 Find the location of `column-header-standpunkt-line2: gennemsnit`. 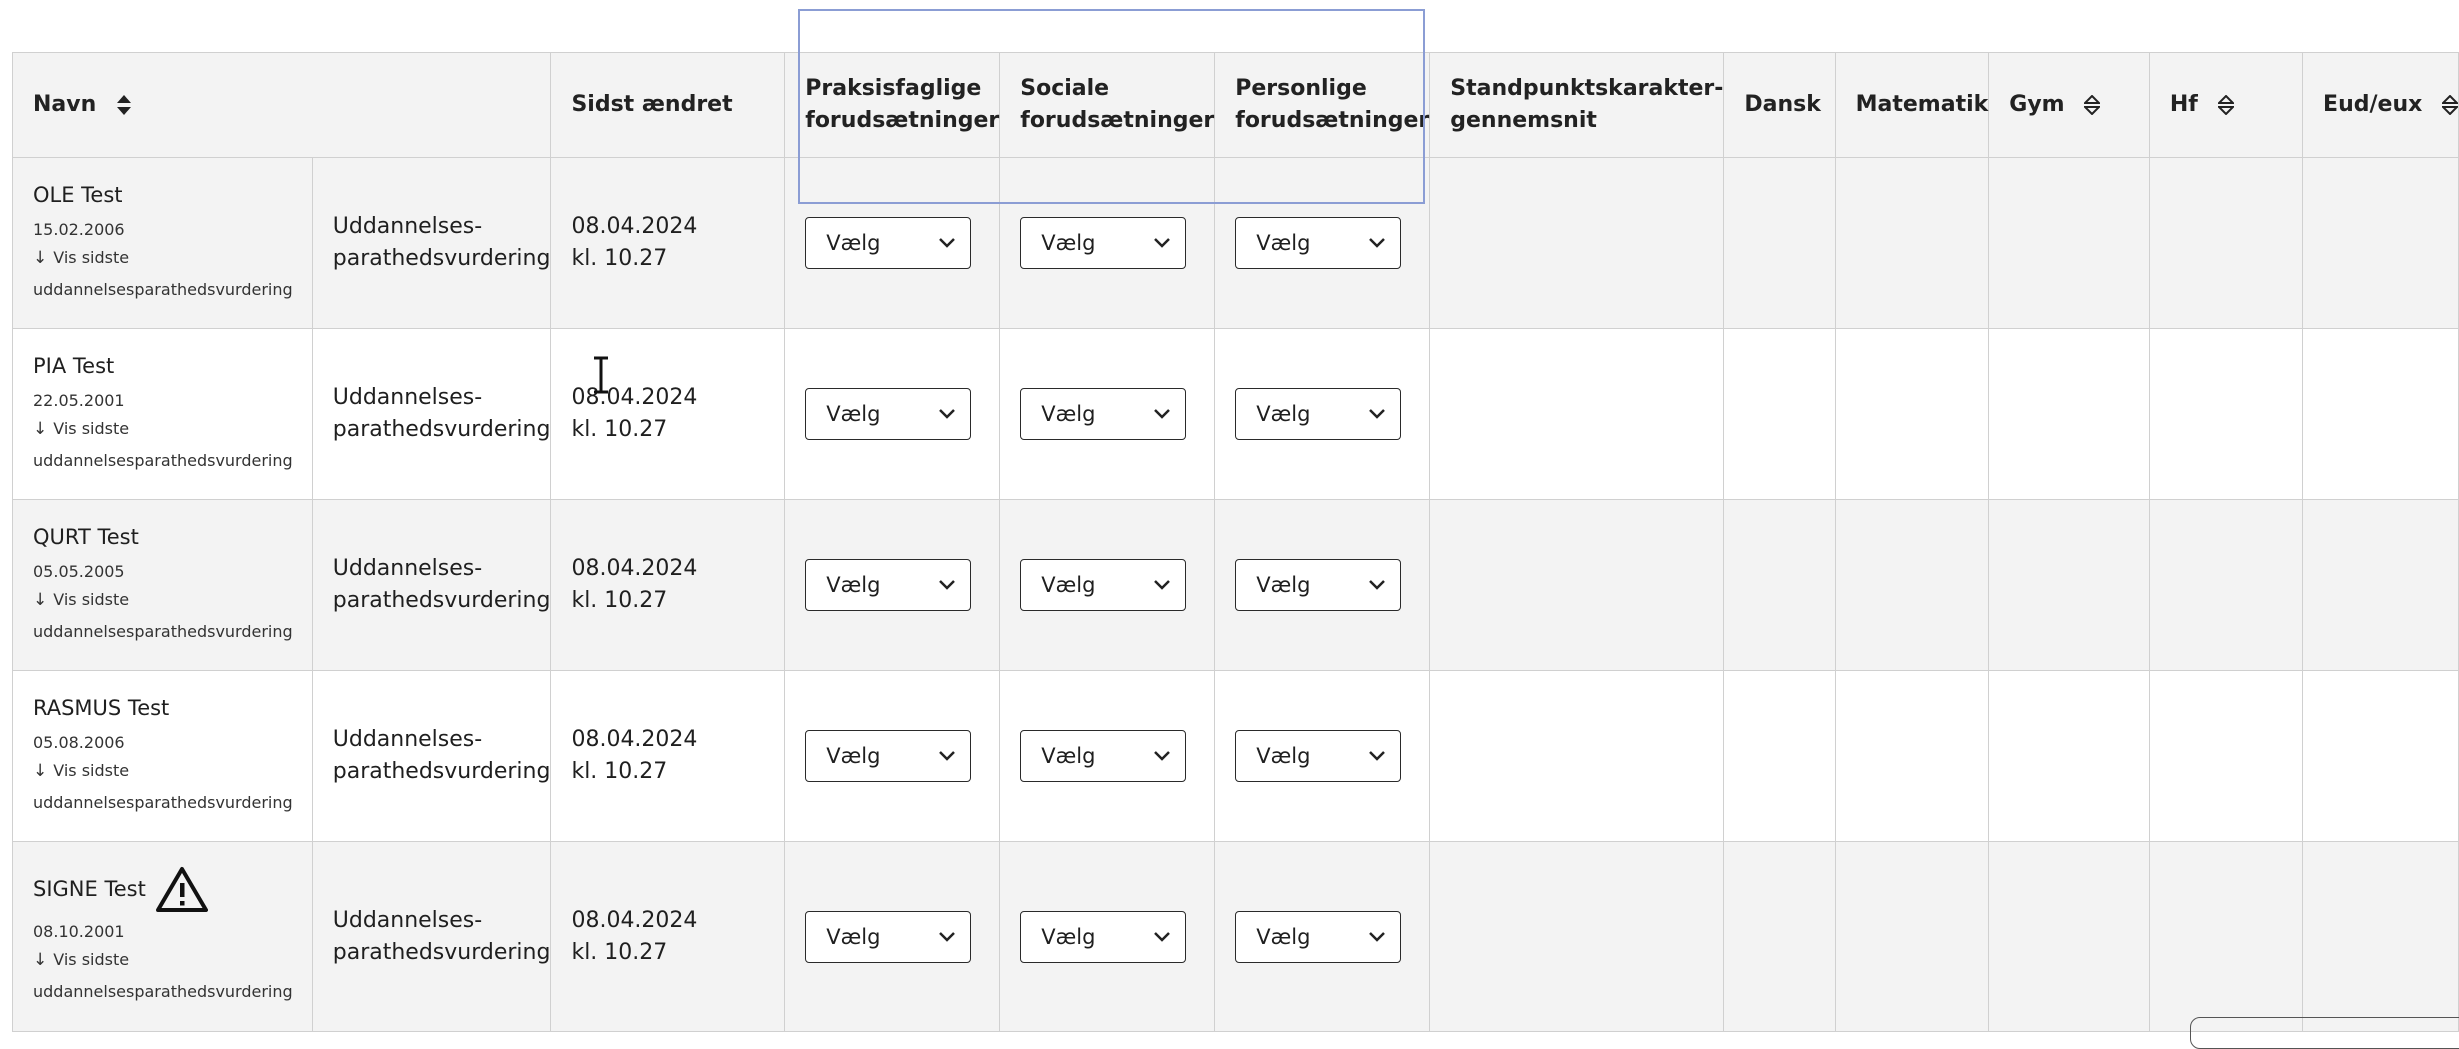

column-header-standpunkt-line2: gennemsnit is located at coordinates (1523, 120).